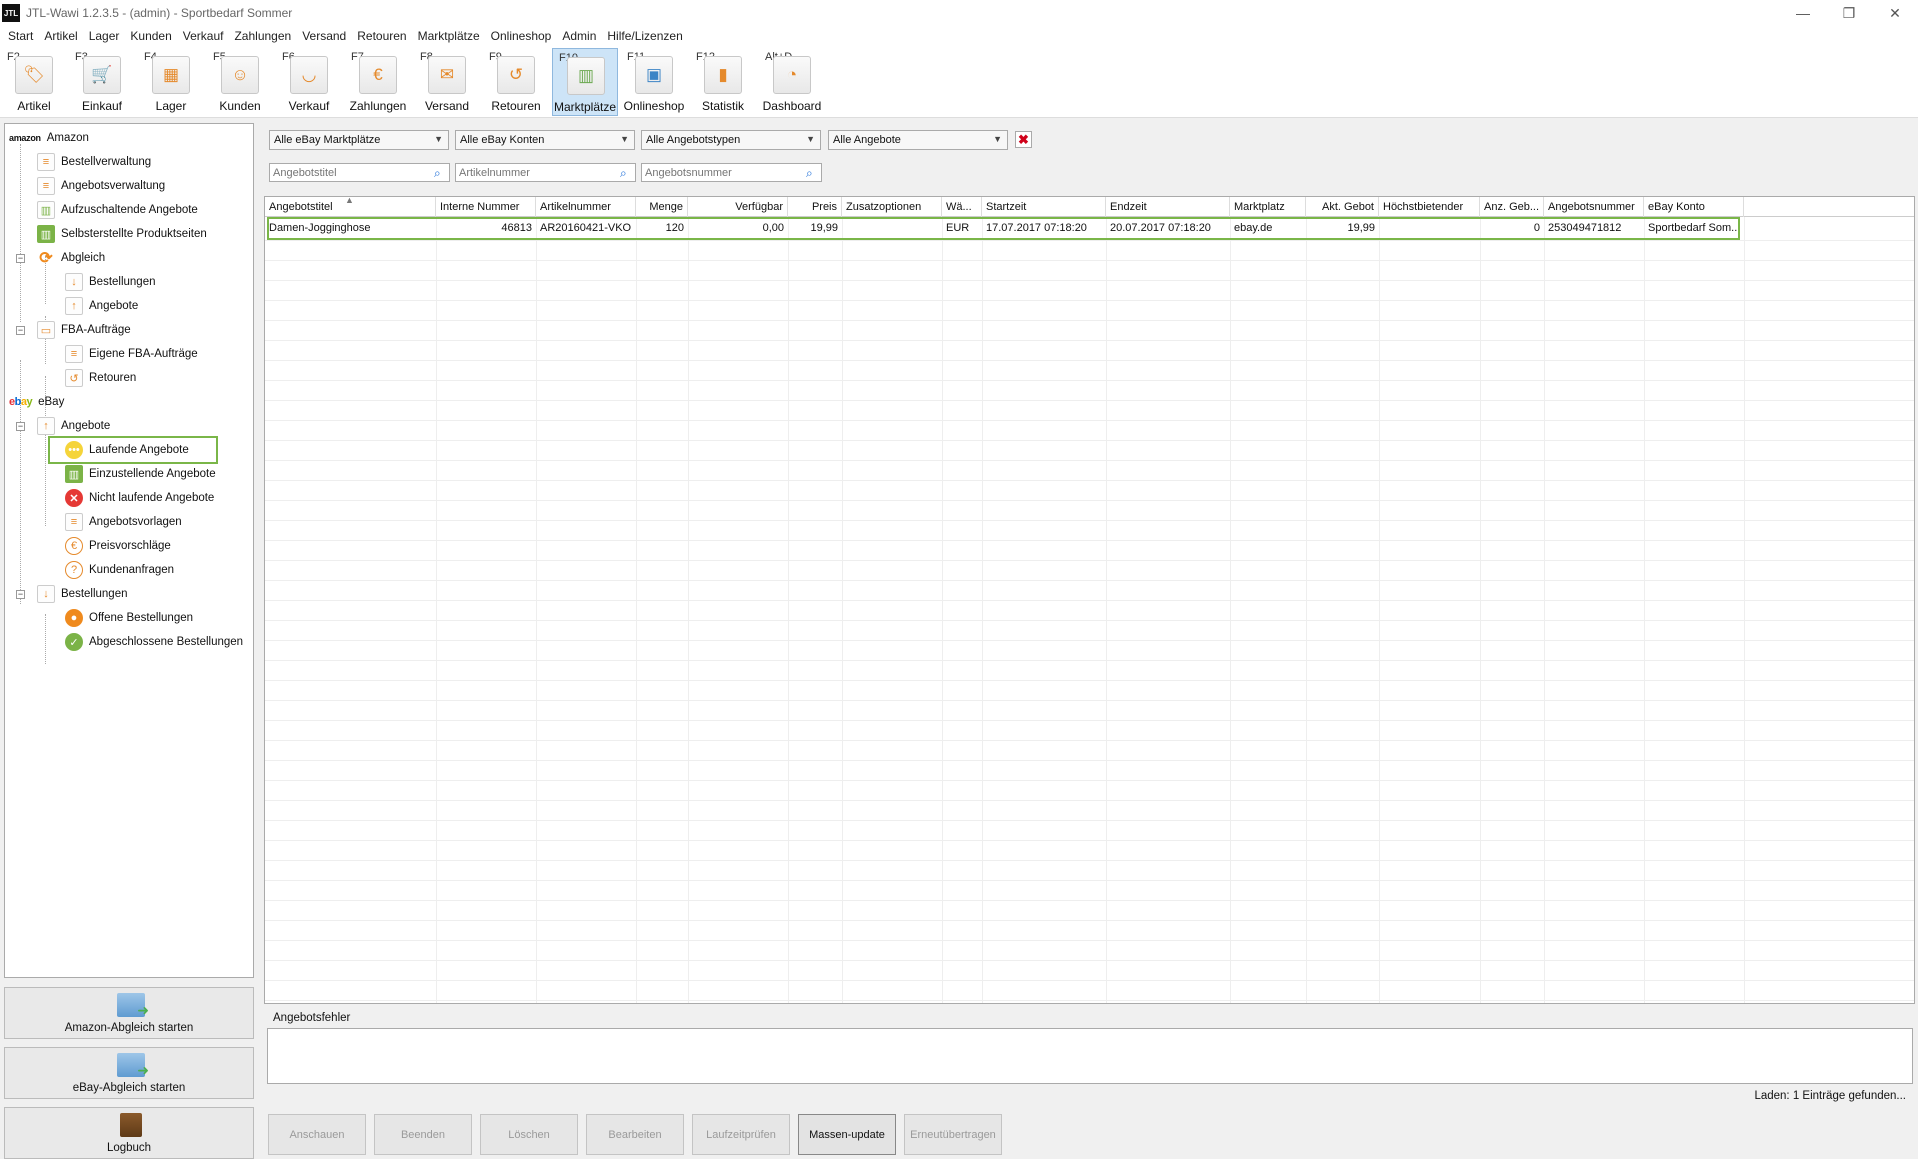 This screenshot has height=1159, width=1918. I want to click on tree-item-abgleich-angebote: ↑ Angebote, so click(101, 306).